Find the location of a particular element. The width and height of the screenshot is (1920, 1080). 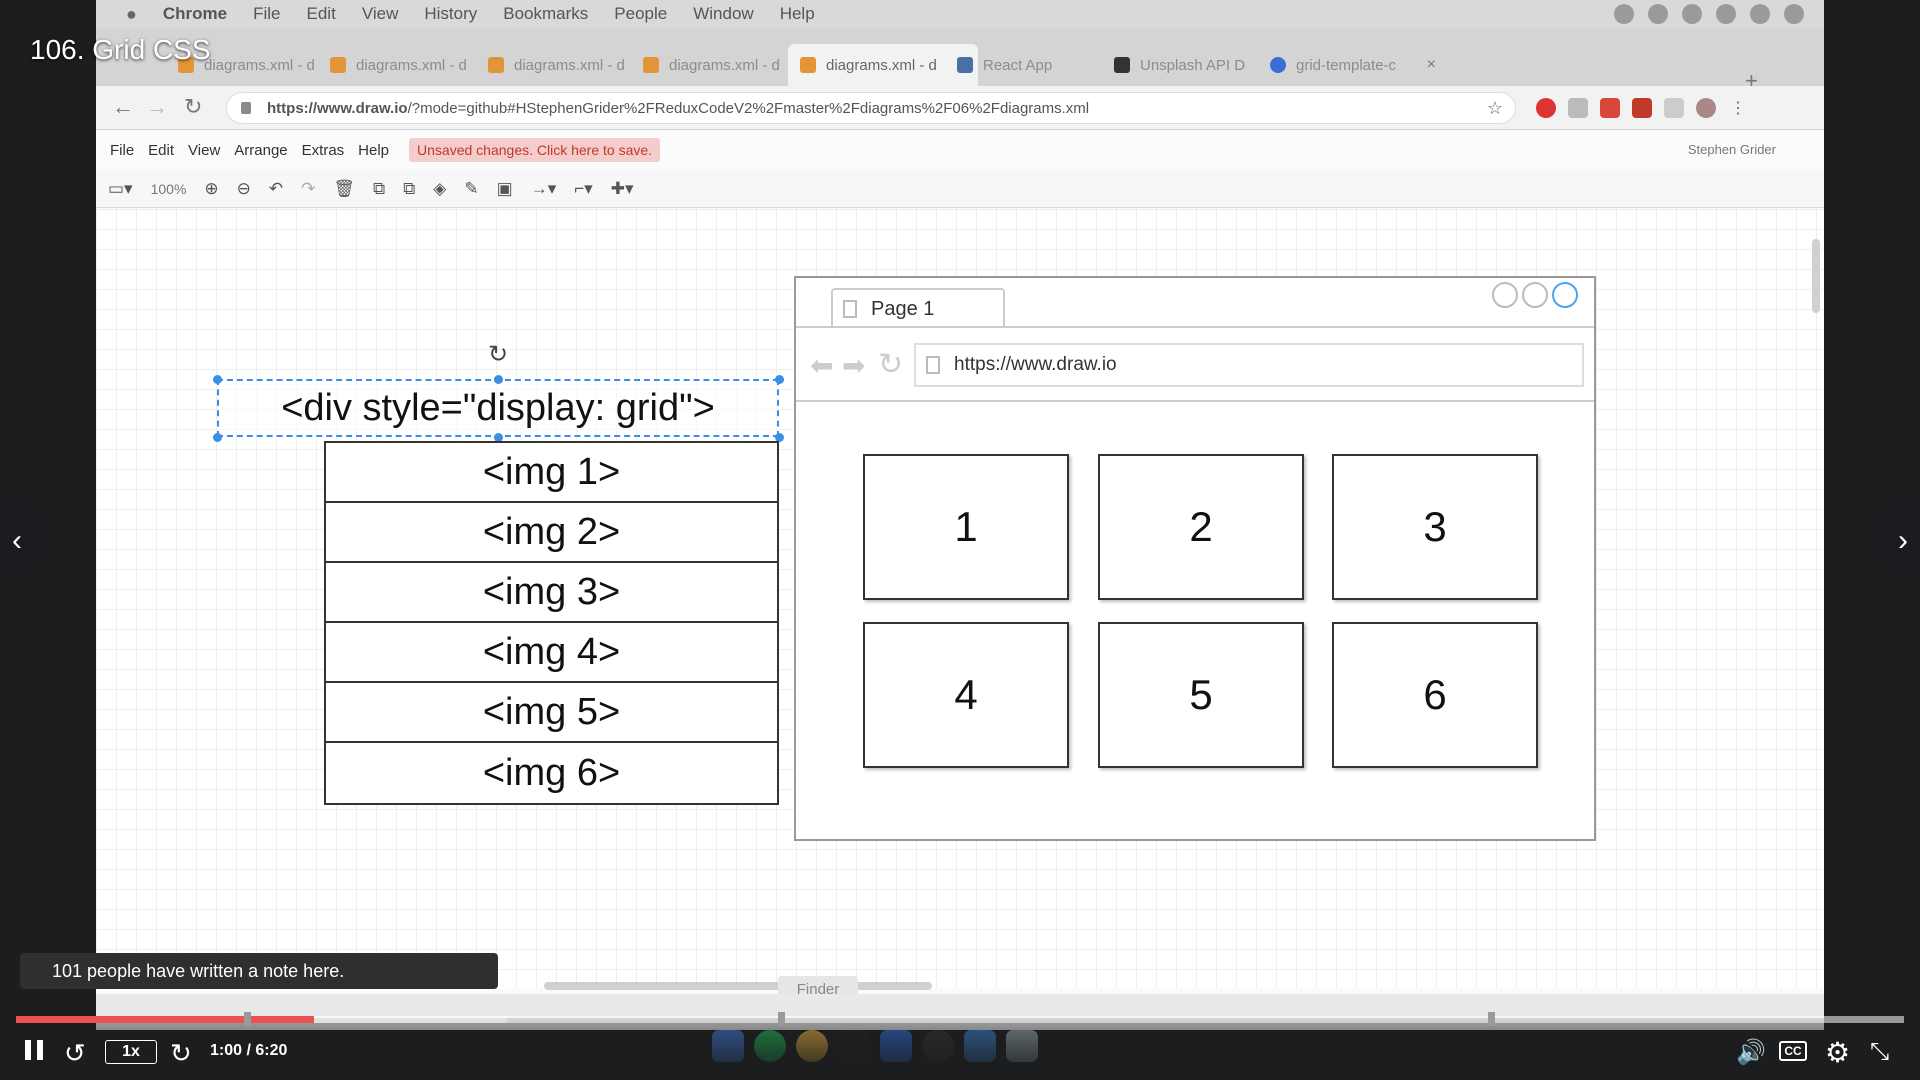

playback-speed-button: 1x is located at coordinates (131, 1052).